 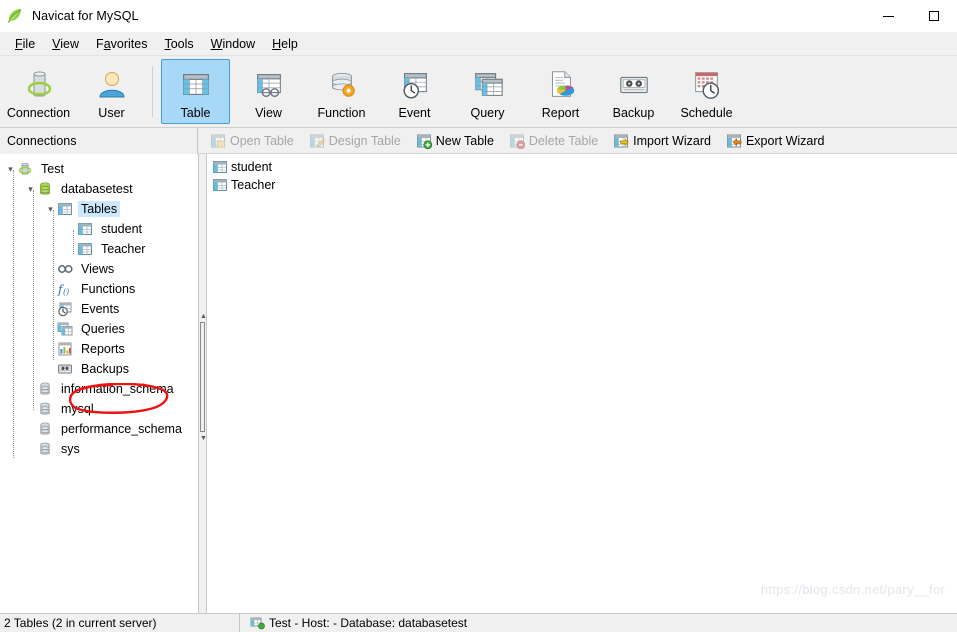 I want to click on report-icon, so click(x=561, y=85).